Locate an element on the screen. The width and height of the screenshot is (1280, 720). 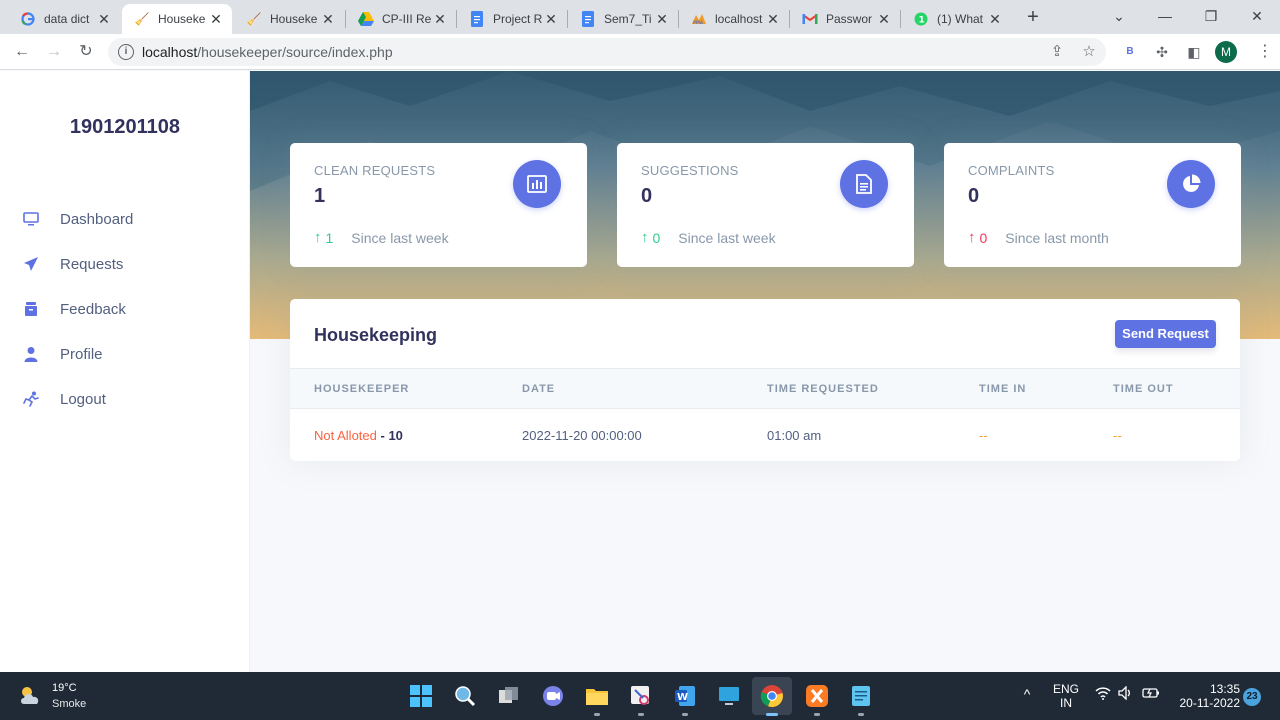
docs-icon is located at coordinates (477, 19).